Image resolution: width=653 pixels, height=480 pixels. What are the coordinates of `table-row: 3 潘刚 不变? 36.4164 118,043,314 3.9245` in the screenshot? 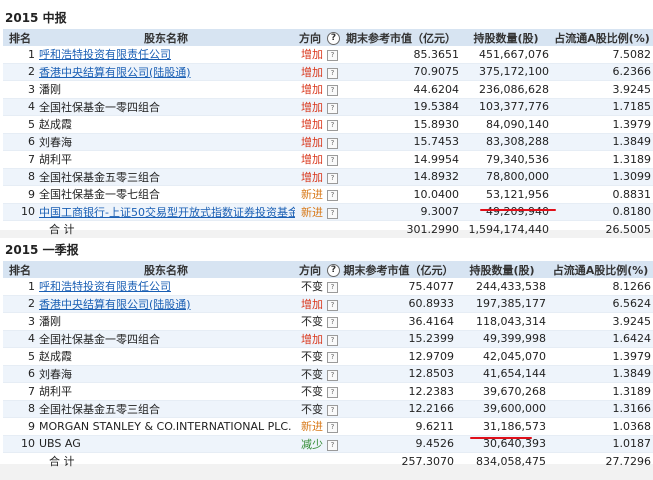 It's located at (328, 321).